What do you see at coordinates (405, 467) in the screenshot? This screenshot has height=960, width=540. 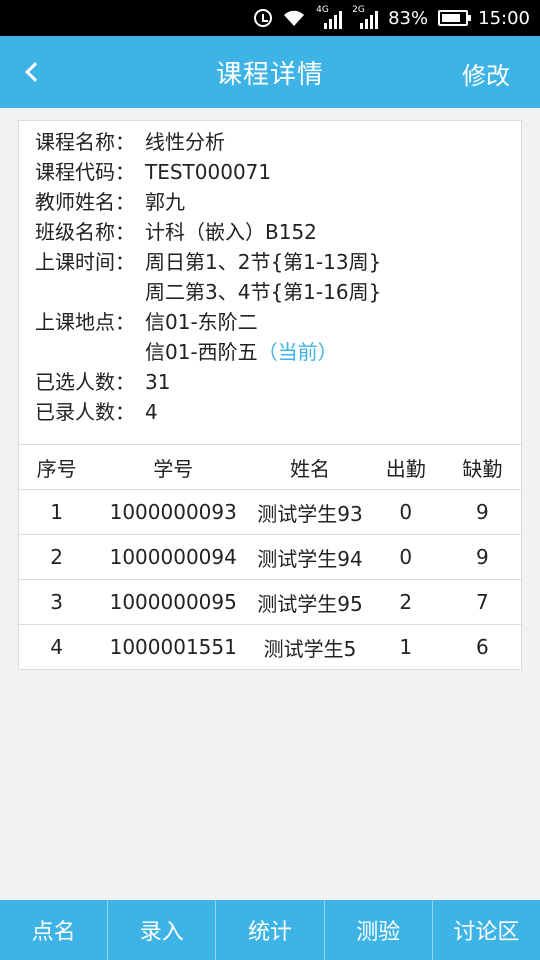 I see `column-header-attendance: 出勤` at bounding box center [405, 467].